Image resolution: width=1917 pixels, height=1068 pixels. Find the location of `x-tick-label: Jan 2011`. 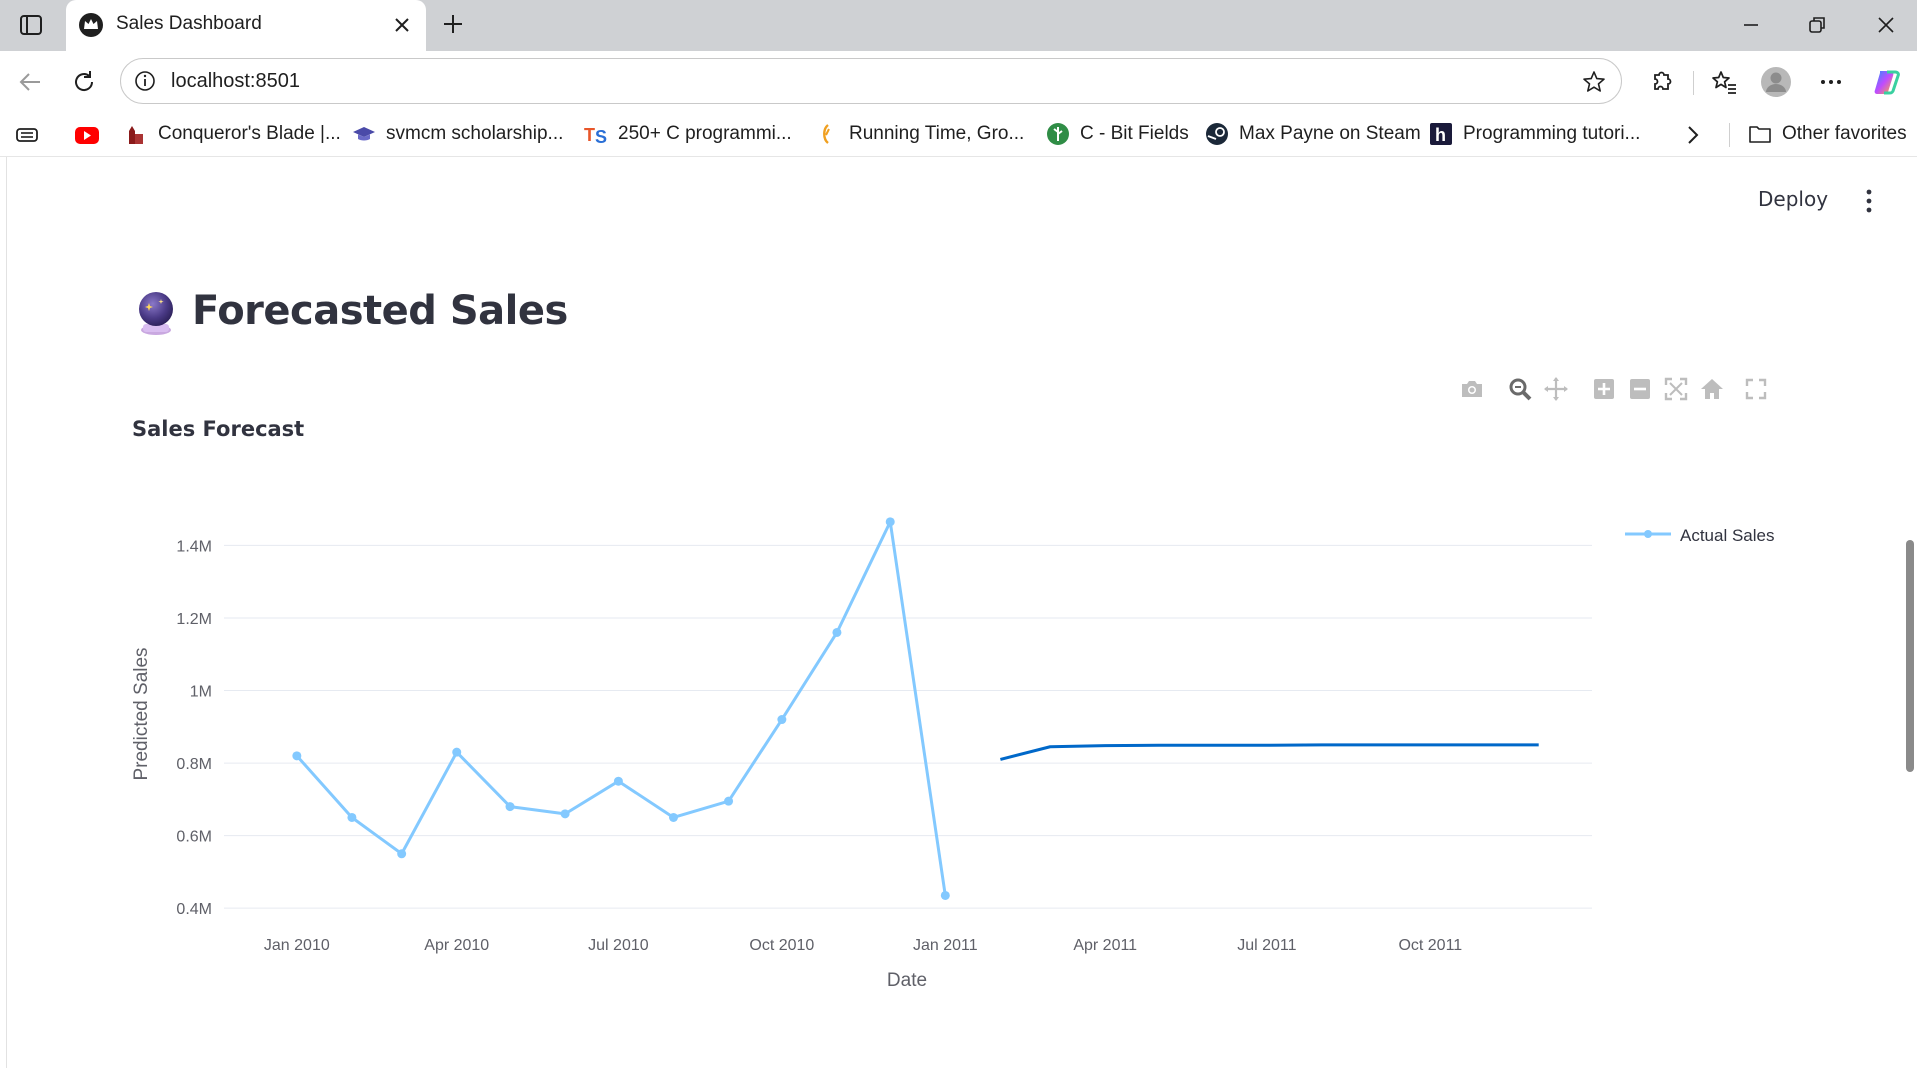

x-tick-label: Jan 2011 is located at coordinates (945, 945).